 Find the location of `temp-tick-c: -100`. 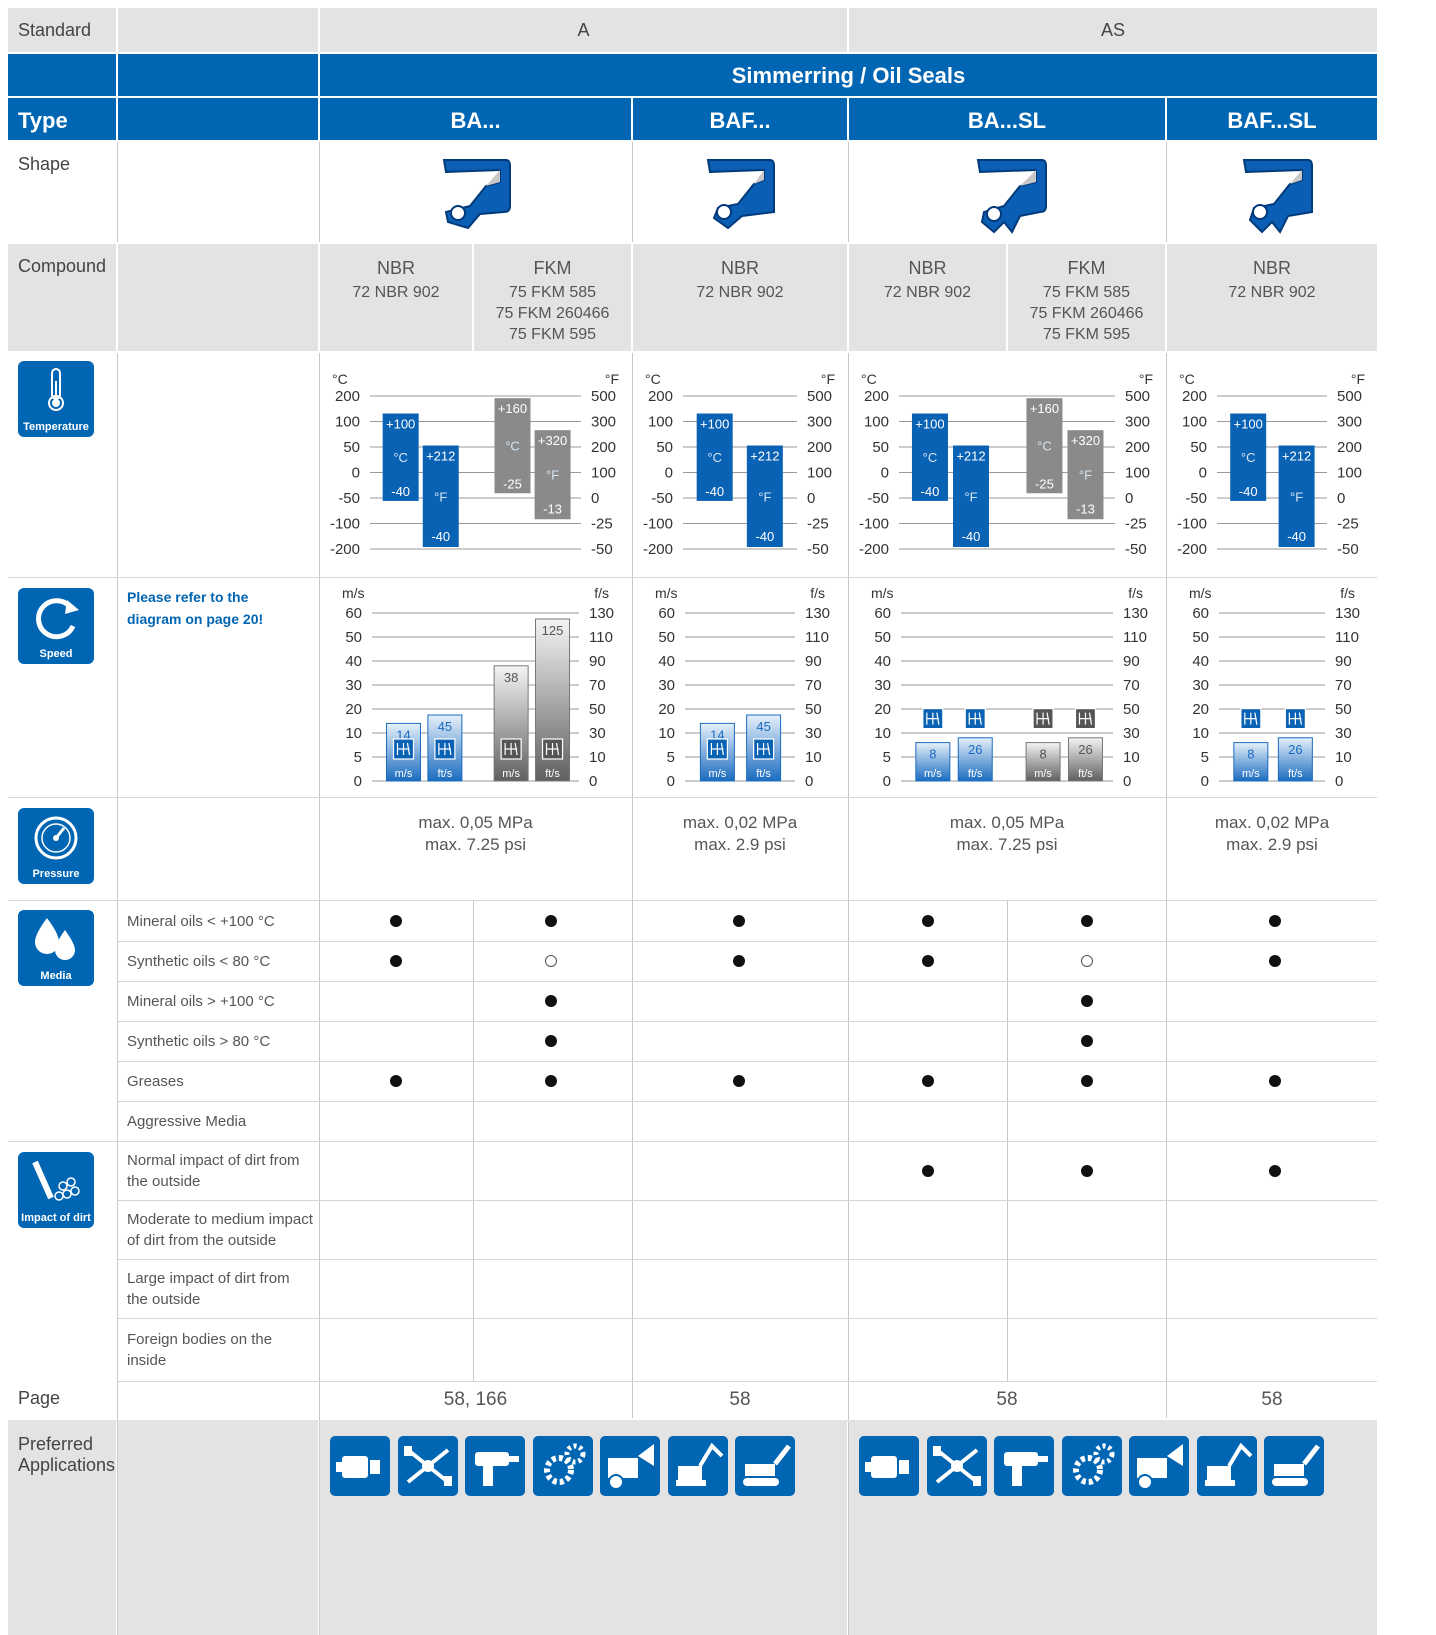

temp-tick-c: -100 is located at coordinates (658, 524).